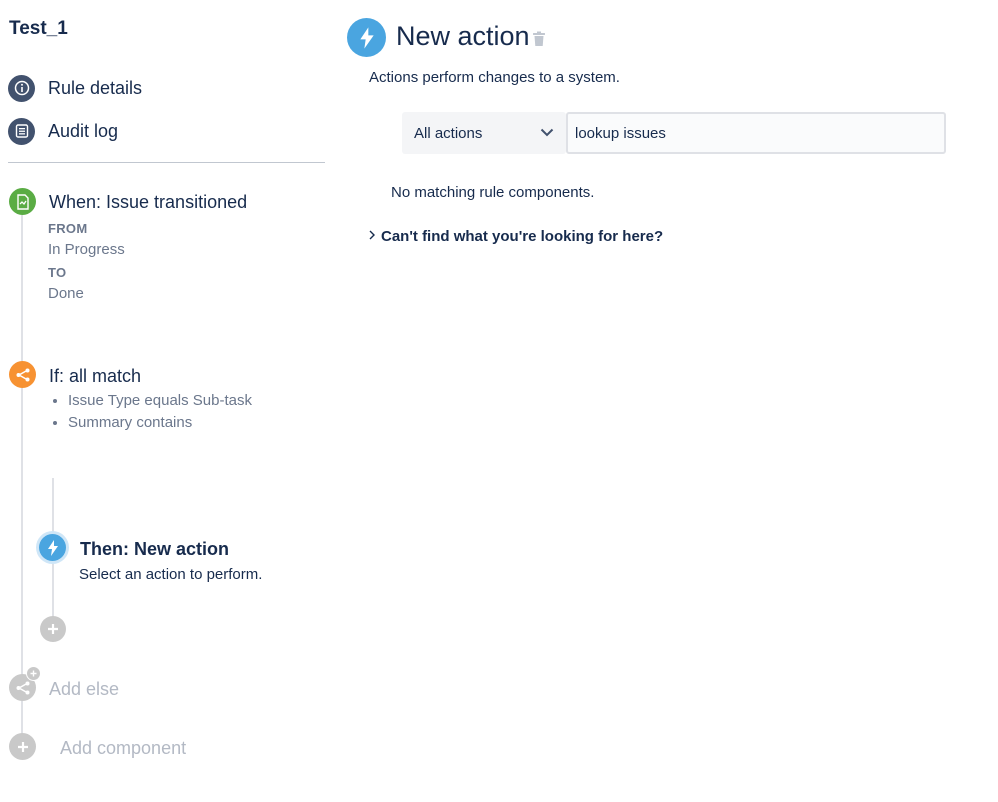  I want to click on trigger-to-value: Done, so click(66, 293).